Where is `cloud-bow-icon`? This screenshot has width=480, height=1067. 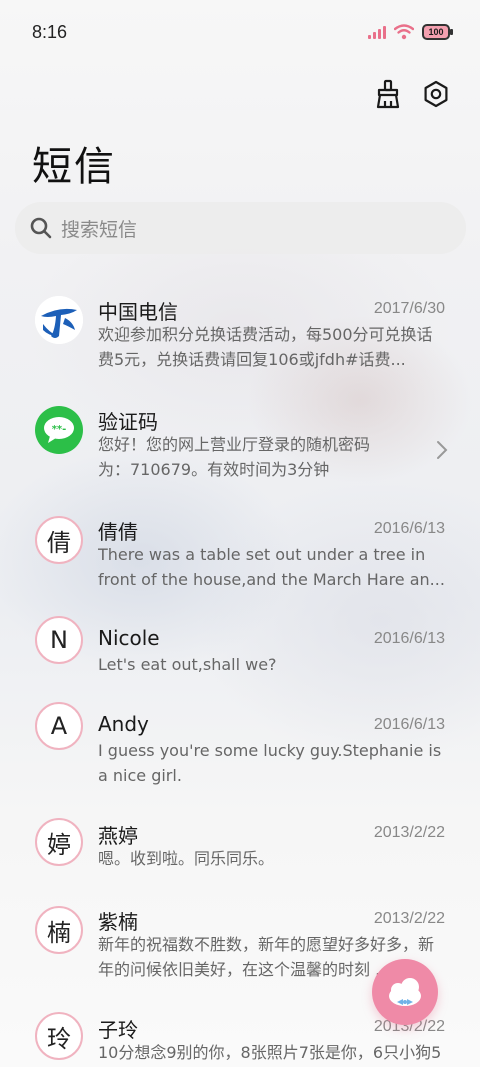 cloud-bow-icon is located at coordinates (405, 992).